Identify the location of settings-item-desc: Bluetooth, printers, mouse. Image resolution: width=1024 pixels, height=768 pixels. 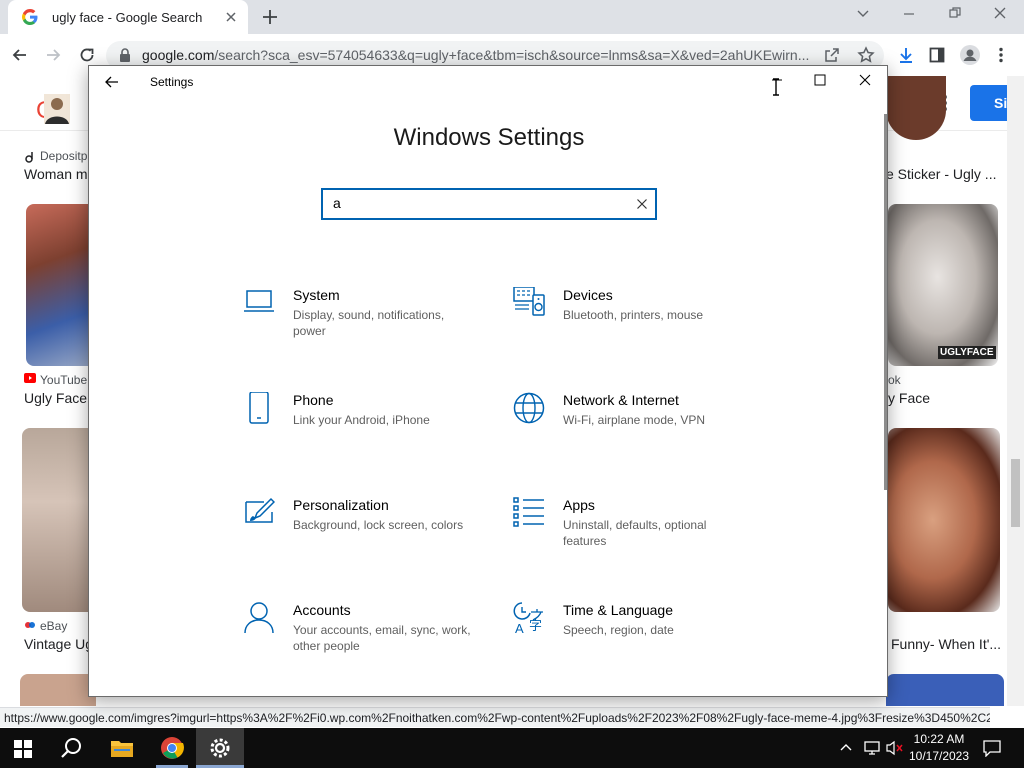
(633, 315).